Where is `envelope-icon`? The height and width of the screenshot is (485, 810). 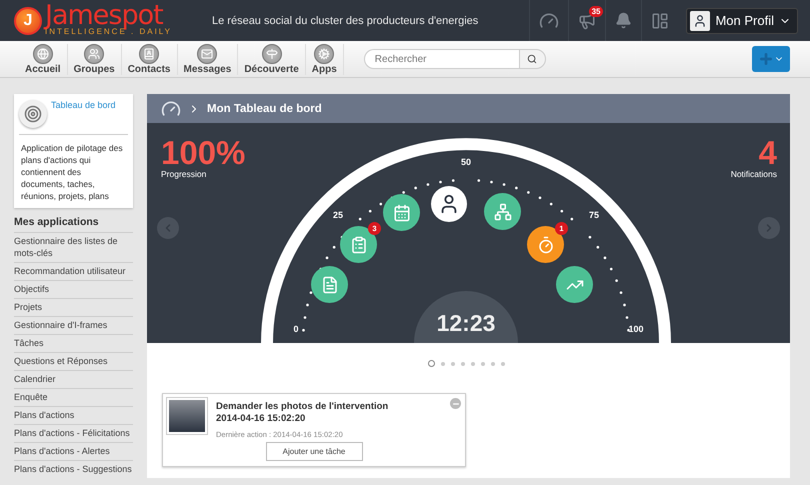 envelope-icon is located at coordinates (207, 54).